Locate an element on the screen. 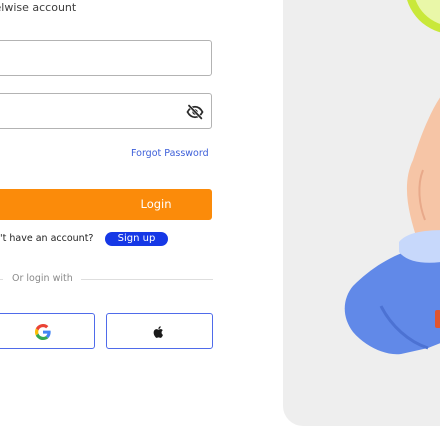  password-field is located at coordinates (106, 111).